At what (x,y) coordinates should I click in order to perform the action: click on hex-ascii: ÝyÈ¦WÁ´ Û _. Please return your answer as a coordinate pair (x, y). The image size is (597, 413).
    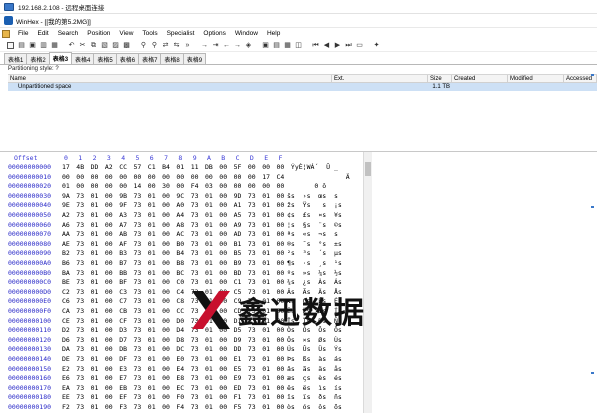
    Looking at the image, I should click on (318, 167).